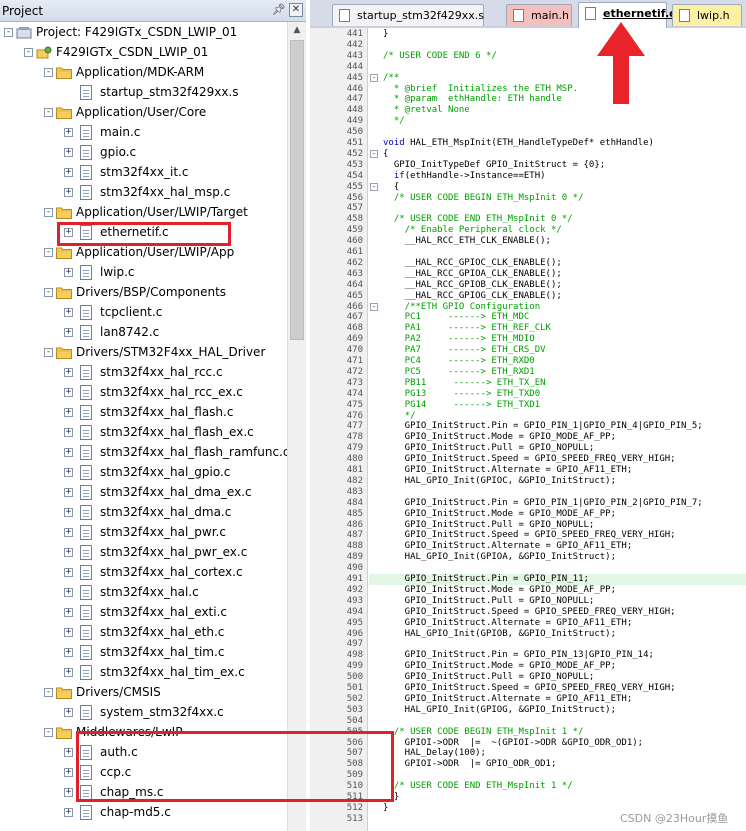  I want to click on tree-file-item: + stm32f4xx_hal_msp.c, so click(143, 193).